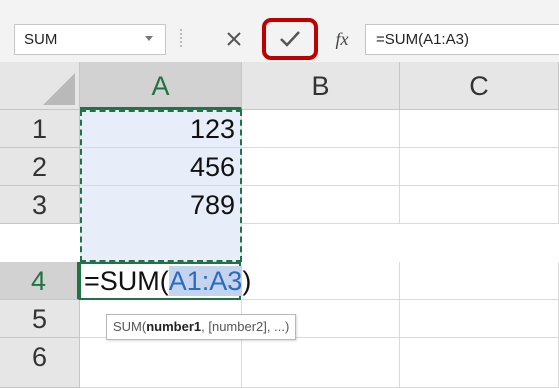 Image resolution: width=559 pixels, height=388 pixels. I want to click on insert-function-button: fx, so click(342, 39).